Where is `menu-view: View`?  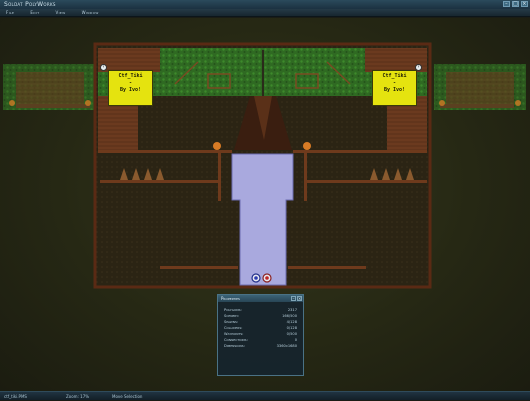 menu-view: View is located at coordinates (61, 12).